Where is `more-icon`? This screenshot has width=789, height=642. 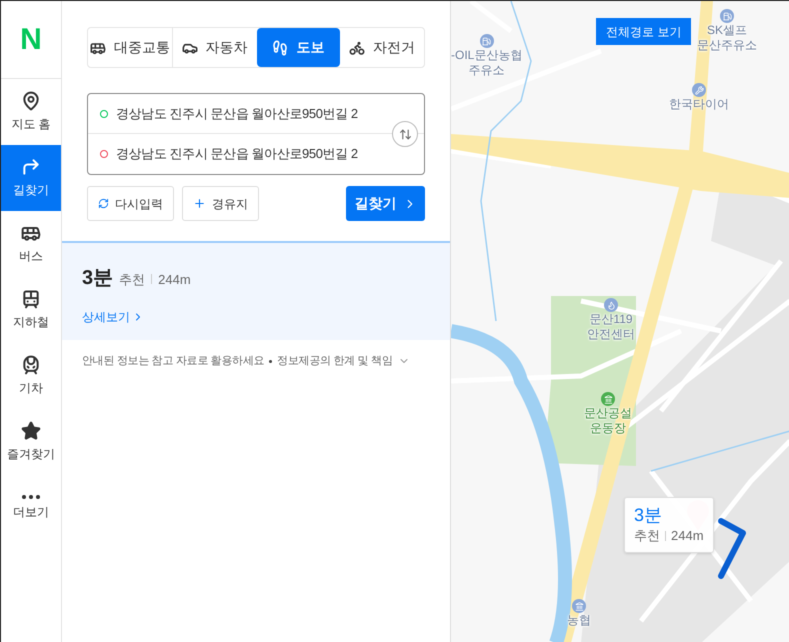
more-icon is located at coordinates (31, 497).